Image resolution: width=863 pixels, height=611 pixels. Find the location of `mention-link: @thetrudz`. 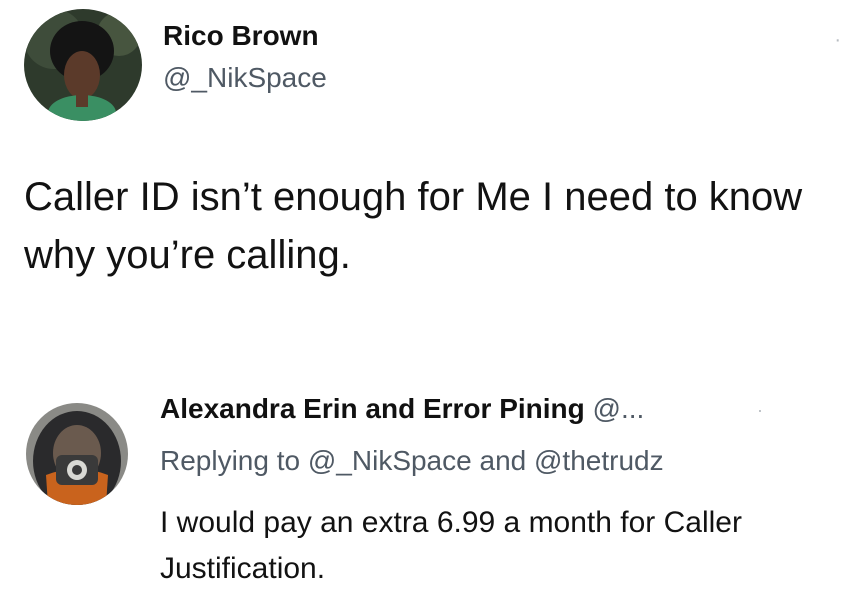

mention-link: @thetrudz is located at coordinates (599, 460).